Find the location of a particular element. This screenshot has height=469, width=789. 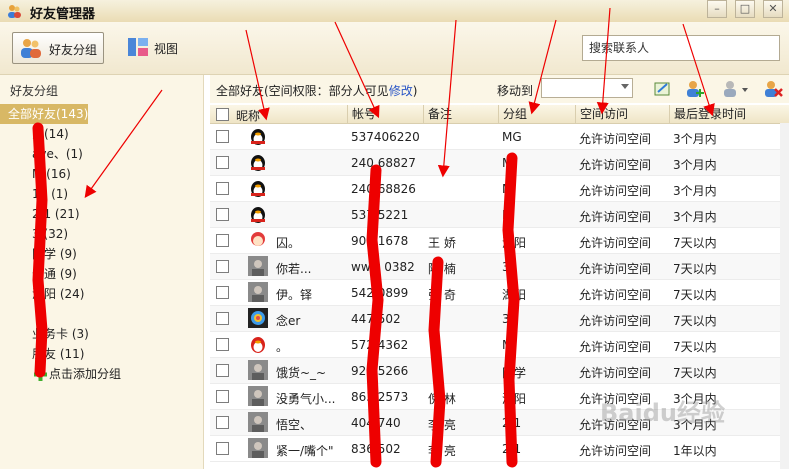

cell-group: 3 is located at coordinates (506, 319).